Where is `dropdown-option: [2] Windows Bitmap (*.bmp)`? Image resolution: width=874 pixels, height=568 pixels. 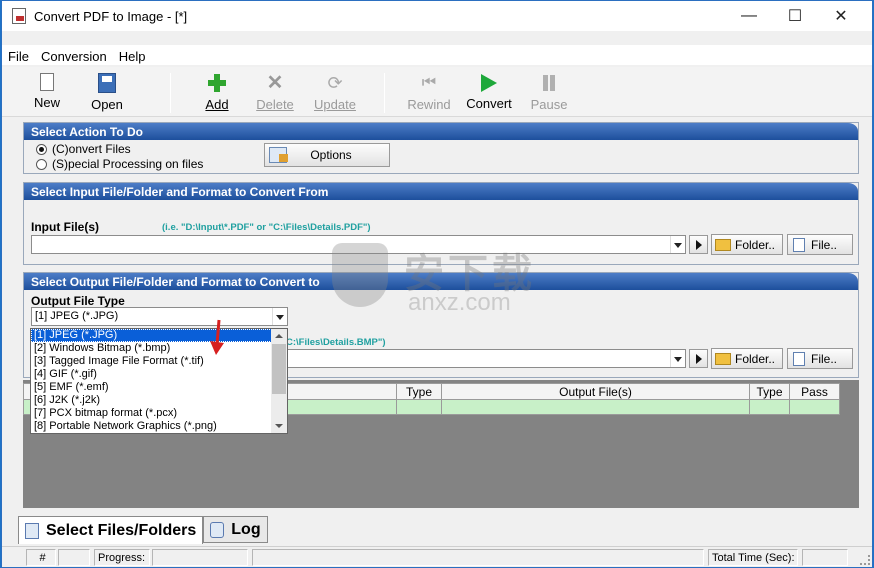 dropdown-option: [2] Windows Bitmap (*.bmp) is located at coordinates (151, 348).